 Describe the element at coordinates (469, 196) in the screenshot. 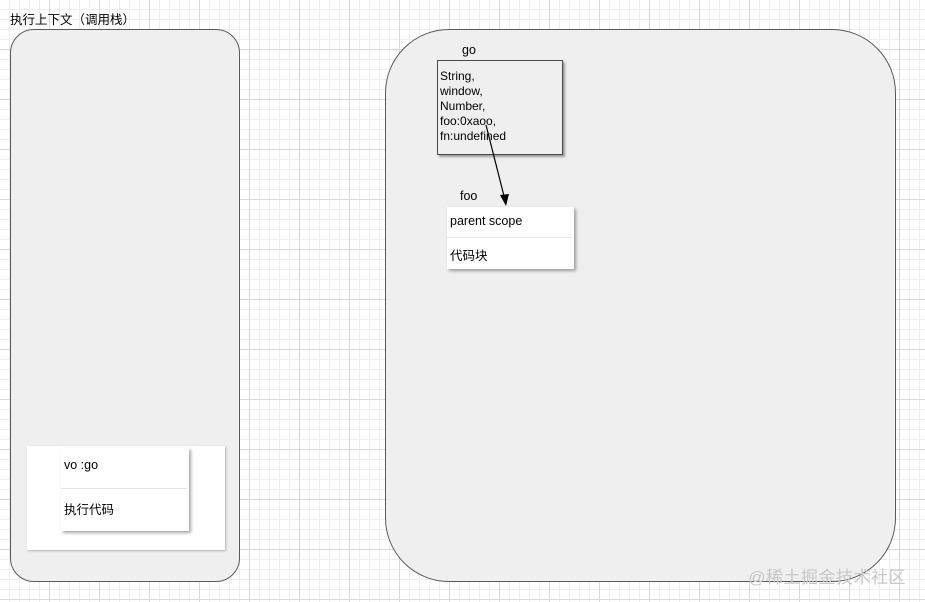

I see `foo-label: foo` at that location.